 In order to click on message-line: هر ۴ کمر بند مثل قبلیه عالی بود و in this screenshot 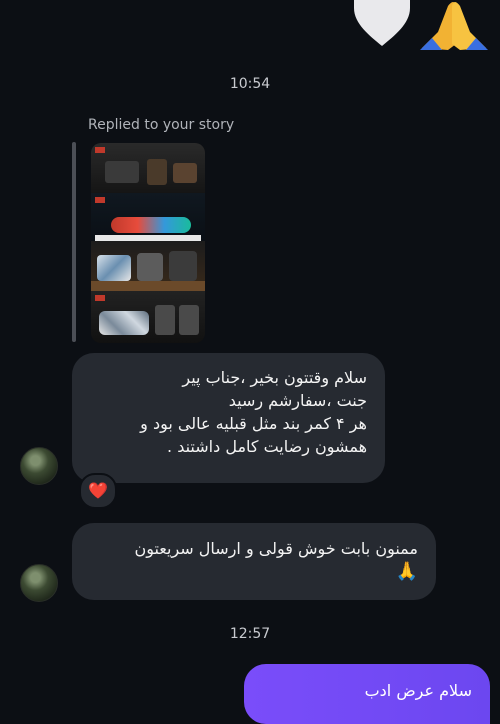, I will do `click(253, 423)`.